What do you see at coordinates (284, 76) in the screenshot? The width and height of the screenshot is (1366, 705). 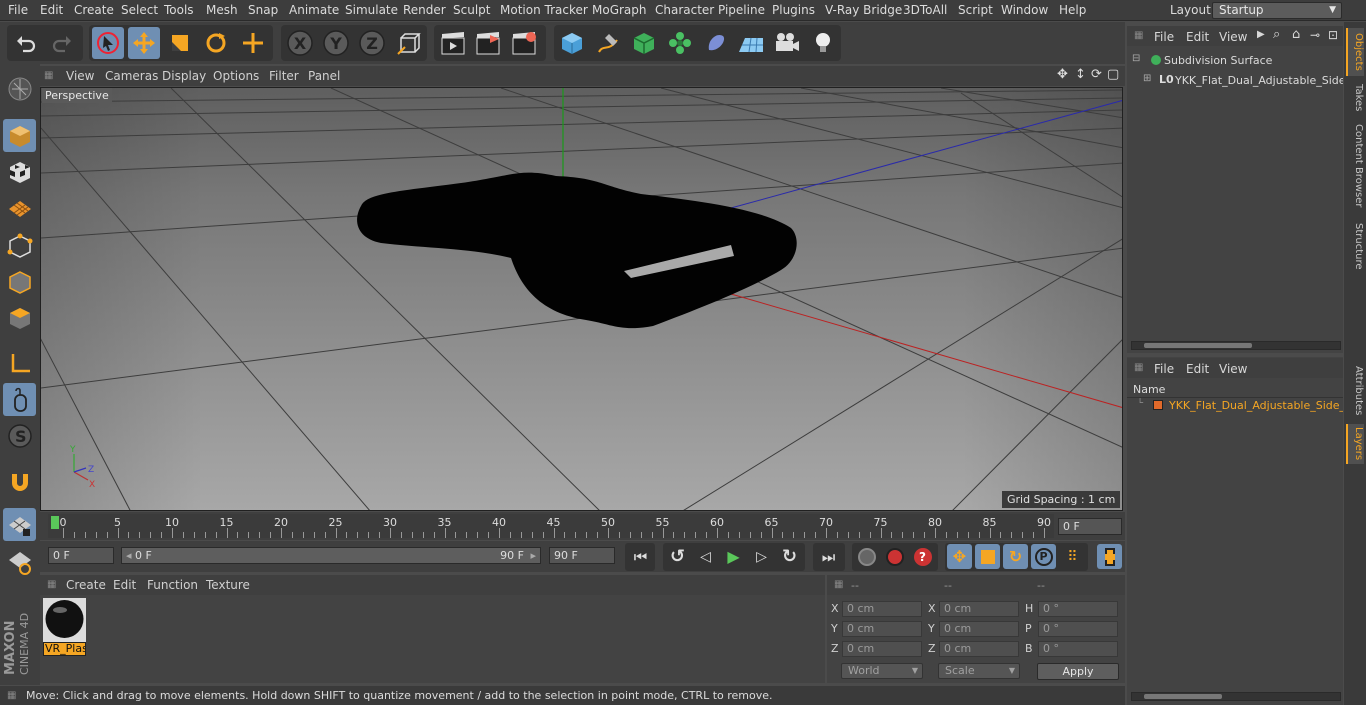 I see `viewport-menu-filter: Filter` at bounding box center [284, 76].